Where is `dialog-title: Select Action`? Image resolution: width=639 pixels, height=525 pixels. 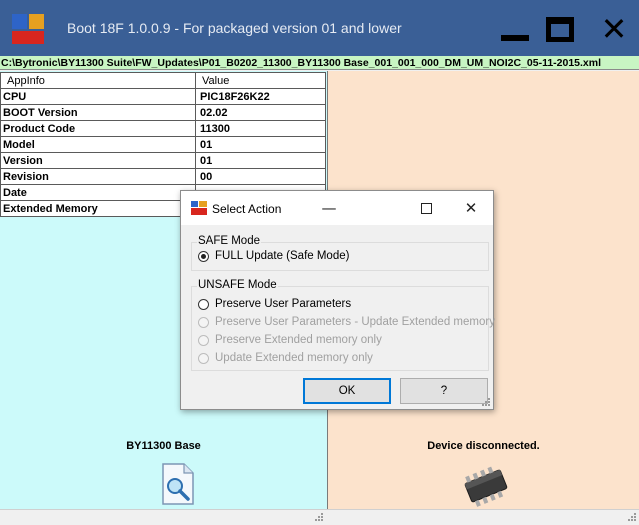
dialog-title: Select Action is located at coordinates (247, 209).